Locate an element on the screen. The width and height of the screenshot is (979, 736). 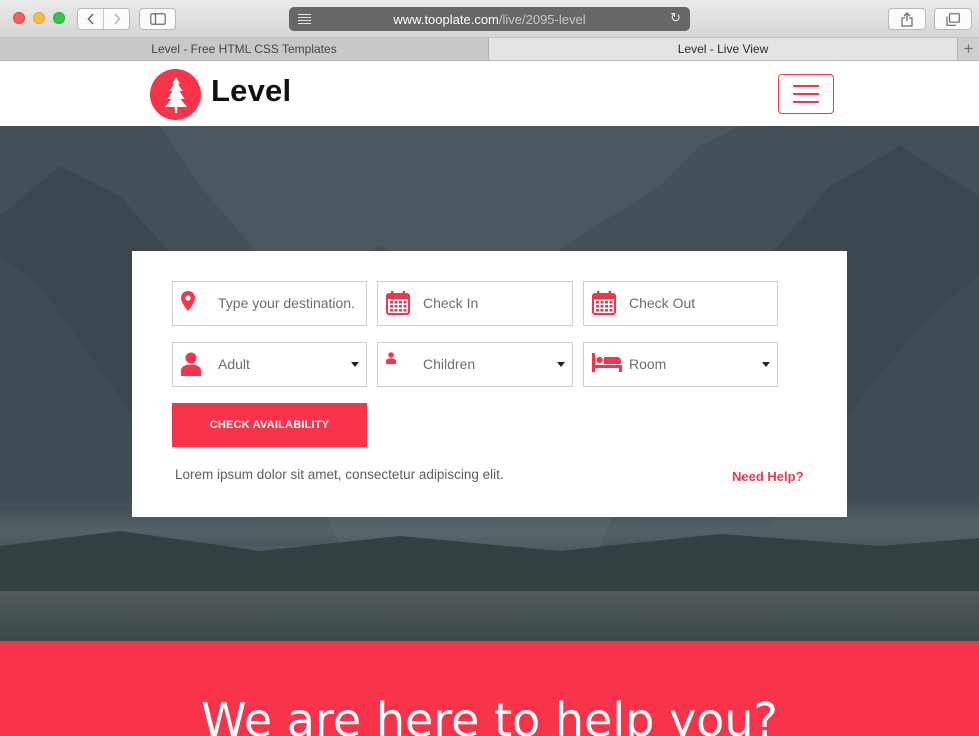
check-out-input: Check Out is located at coordinates (680, 303).